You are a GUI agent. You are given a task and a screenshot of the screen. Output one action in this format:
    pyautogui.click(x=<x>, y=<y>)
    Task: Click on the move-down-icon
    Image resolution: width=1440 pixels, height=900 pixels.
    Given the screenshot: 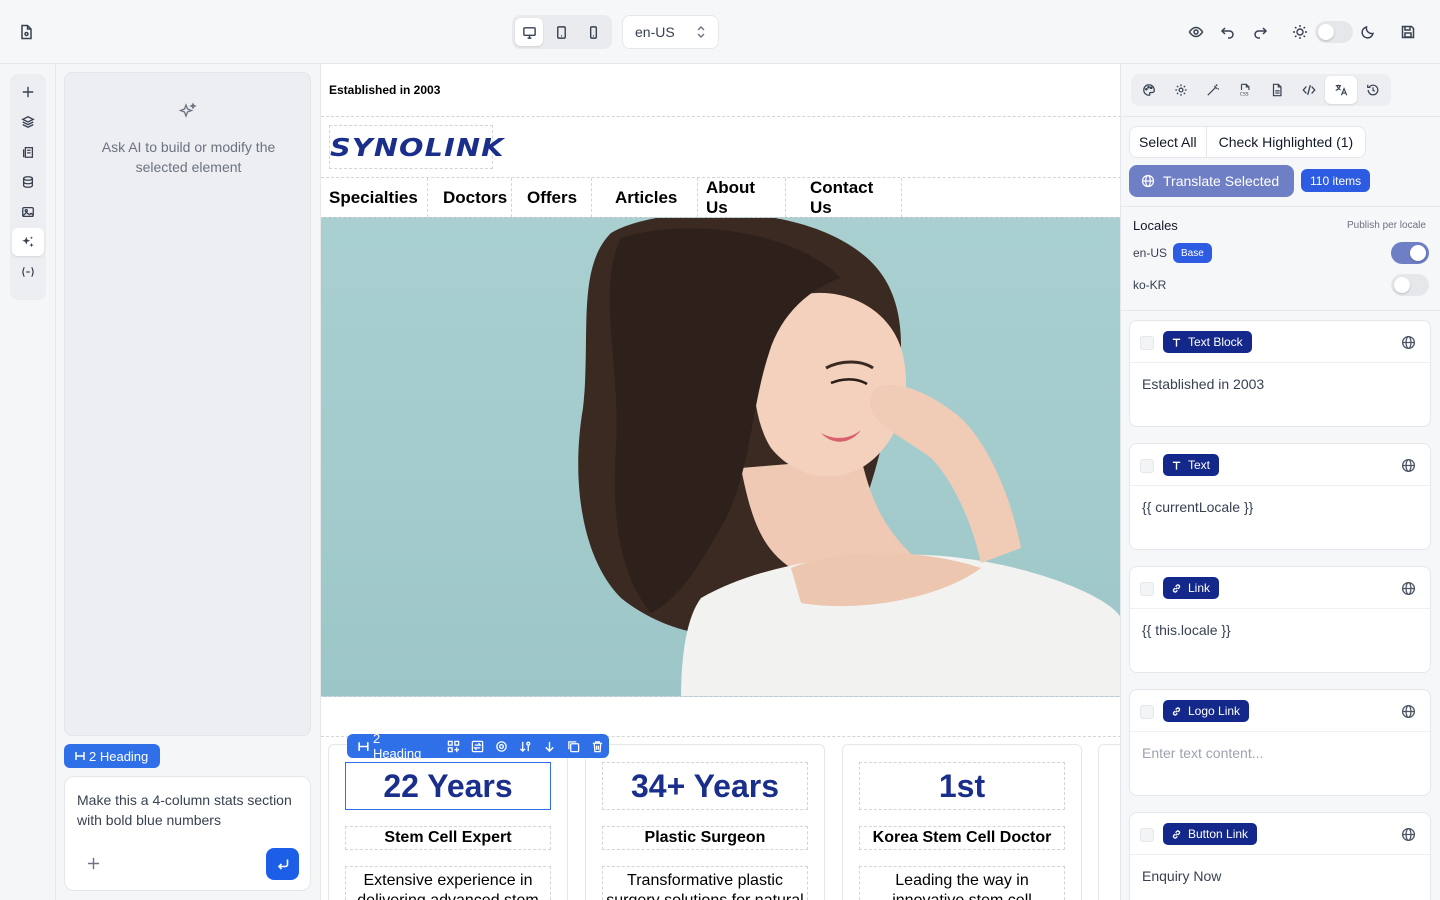 What is the action you would take?
    pyautogui.click(x=549, y=746)
    